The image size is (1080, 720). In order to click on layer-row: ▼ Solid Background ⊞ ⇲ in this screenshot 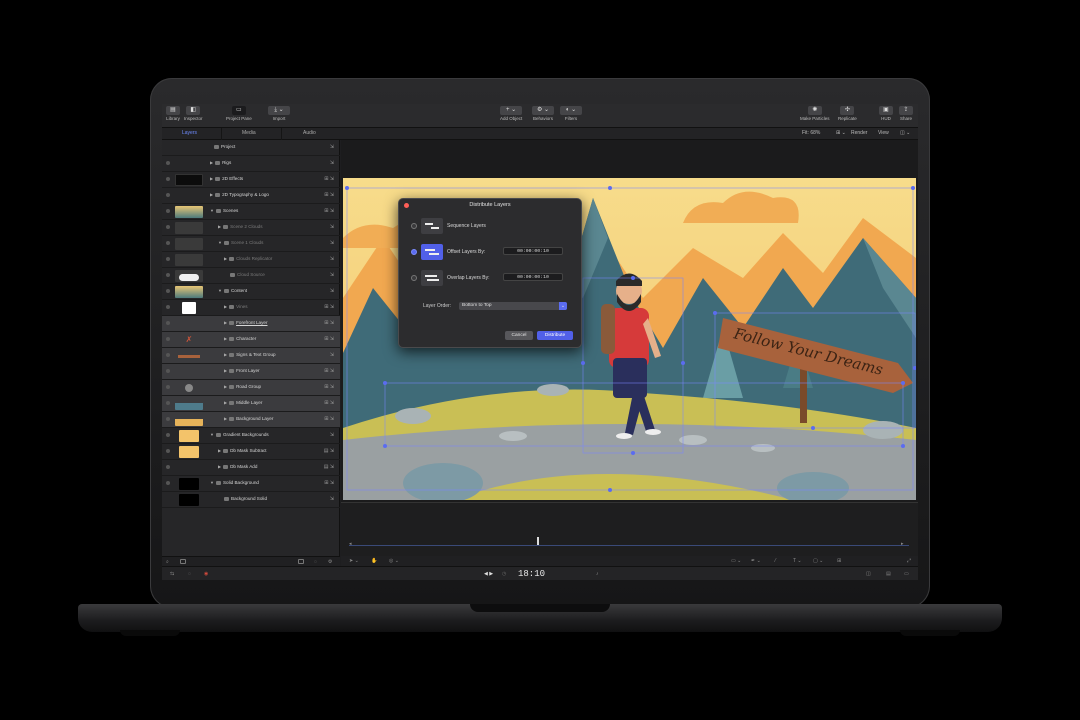, I will do `click(251, 484)`.